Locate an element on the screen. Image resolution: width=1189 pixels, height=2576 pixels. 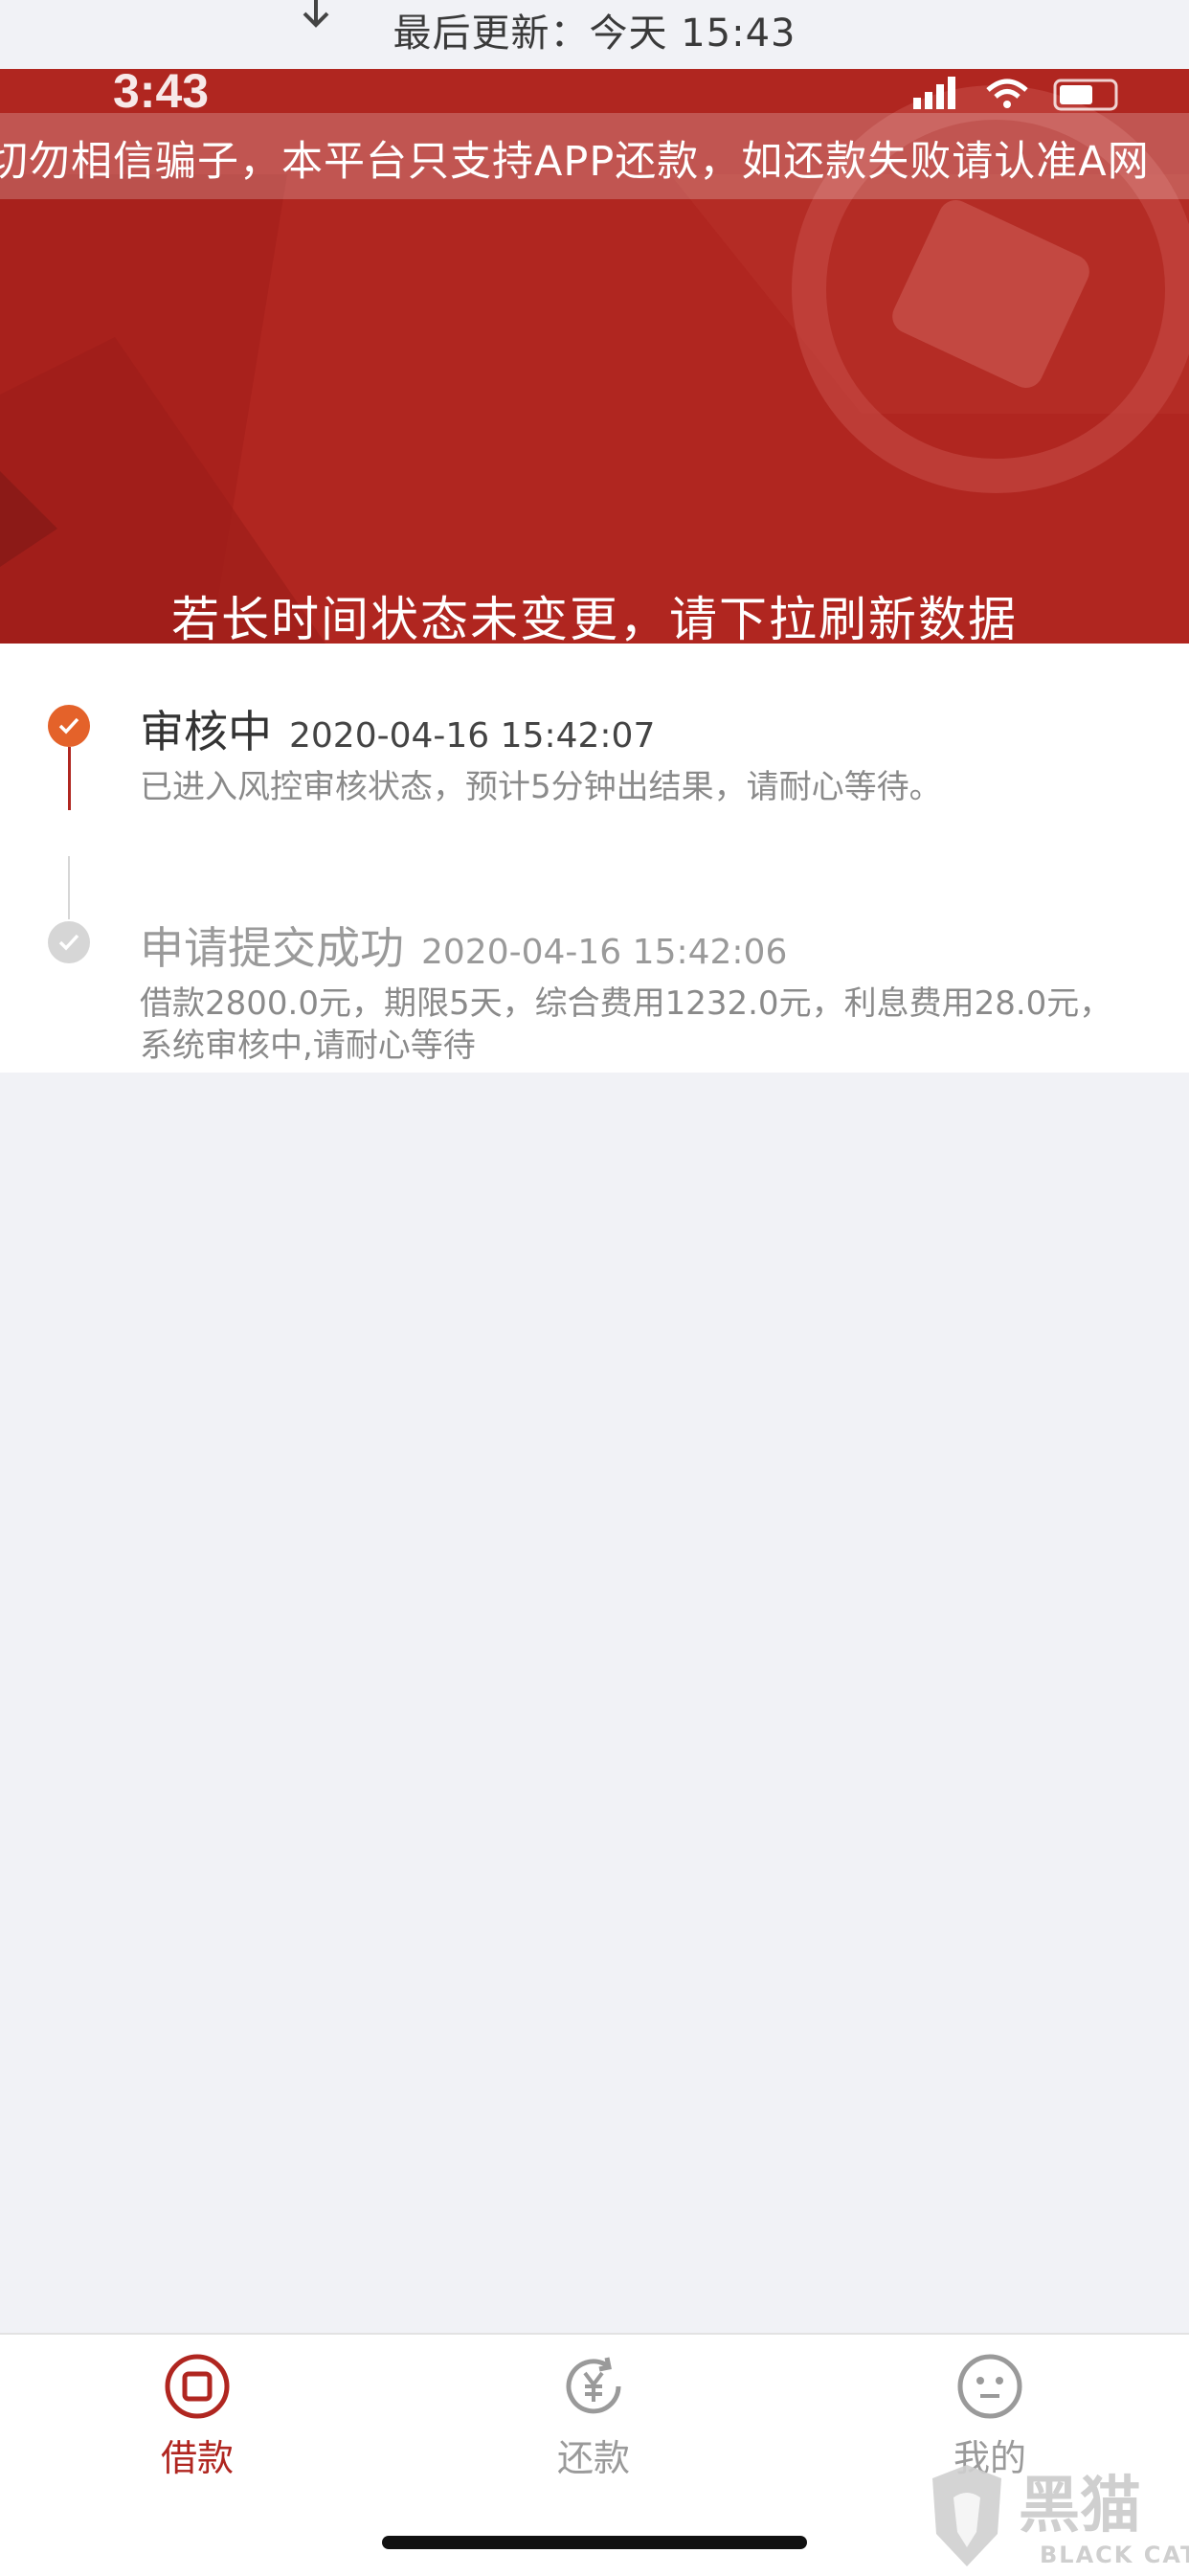
notice-marquee: 切勿相信骗子，本平台只支持APP还款，如还款失败请认准A网 is located at coordinates (594, 156).